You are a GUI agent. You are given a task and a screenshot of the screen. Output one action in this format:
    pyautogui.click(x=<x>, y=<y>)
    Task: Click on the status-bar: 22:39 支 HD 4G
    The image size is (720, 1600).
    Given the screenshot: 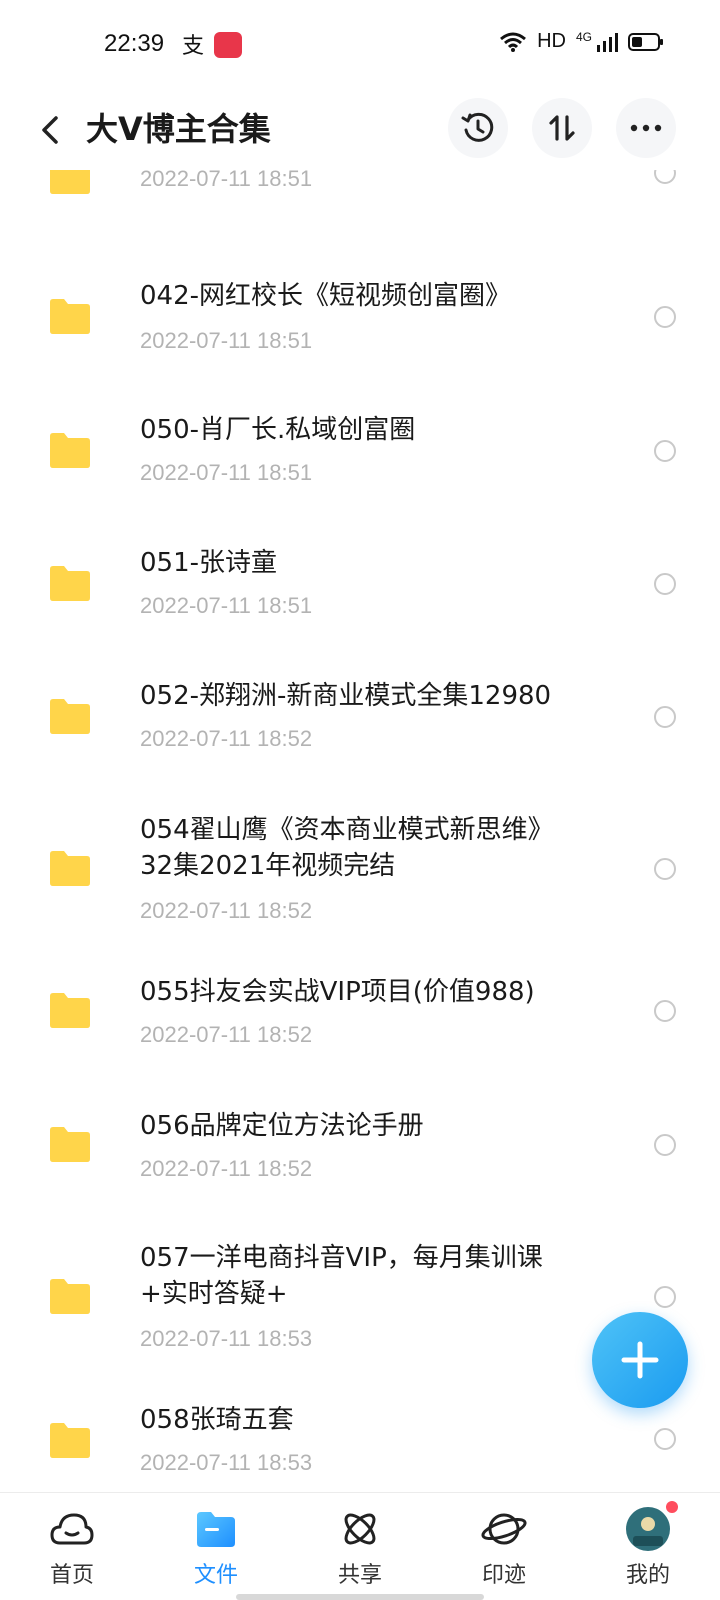 What is the action you would take?
    pyautogui.click(x=360, y=45)
    